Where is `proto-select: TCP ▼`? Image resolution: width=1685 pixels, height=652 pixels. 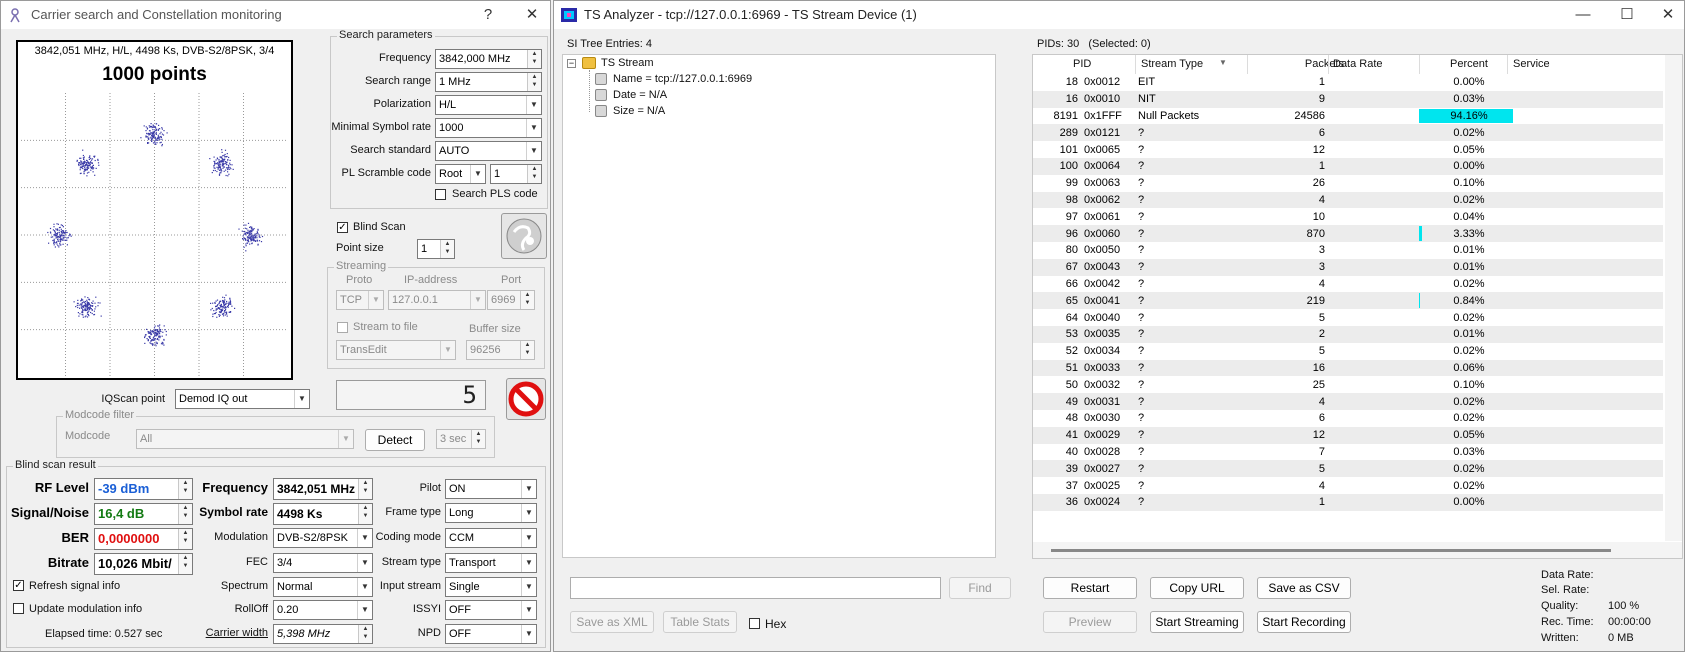 proto-select: TCP ▼ is located at coordinates (360, 300).